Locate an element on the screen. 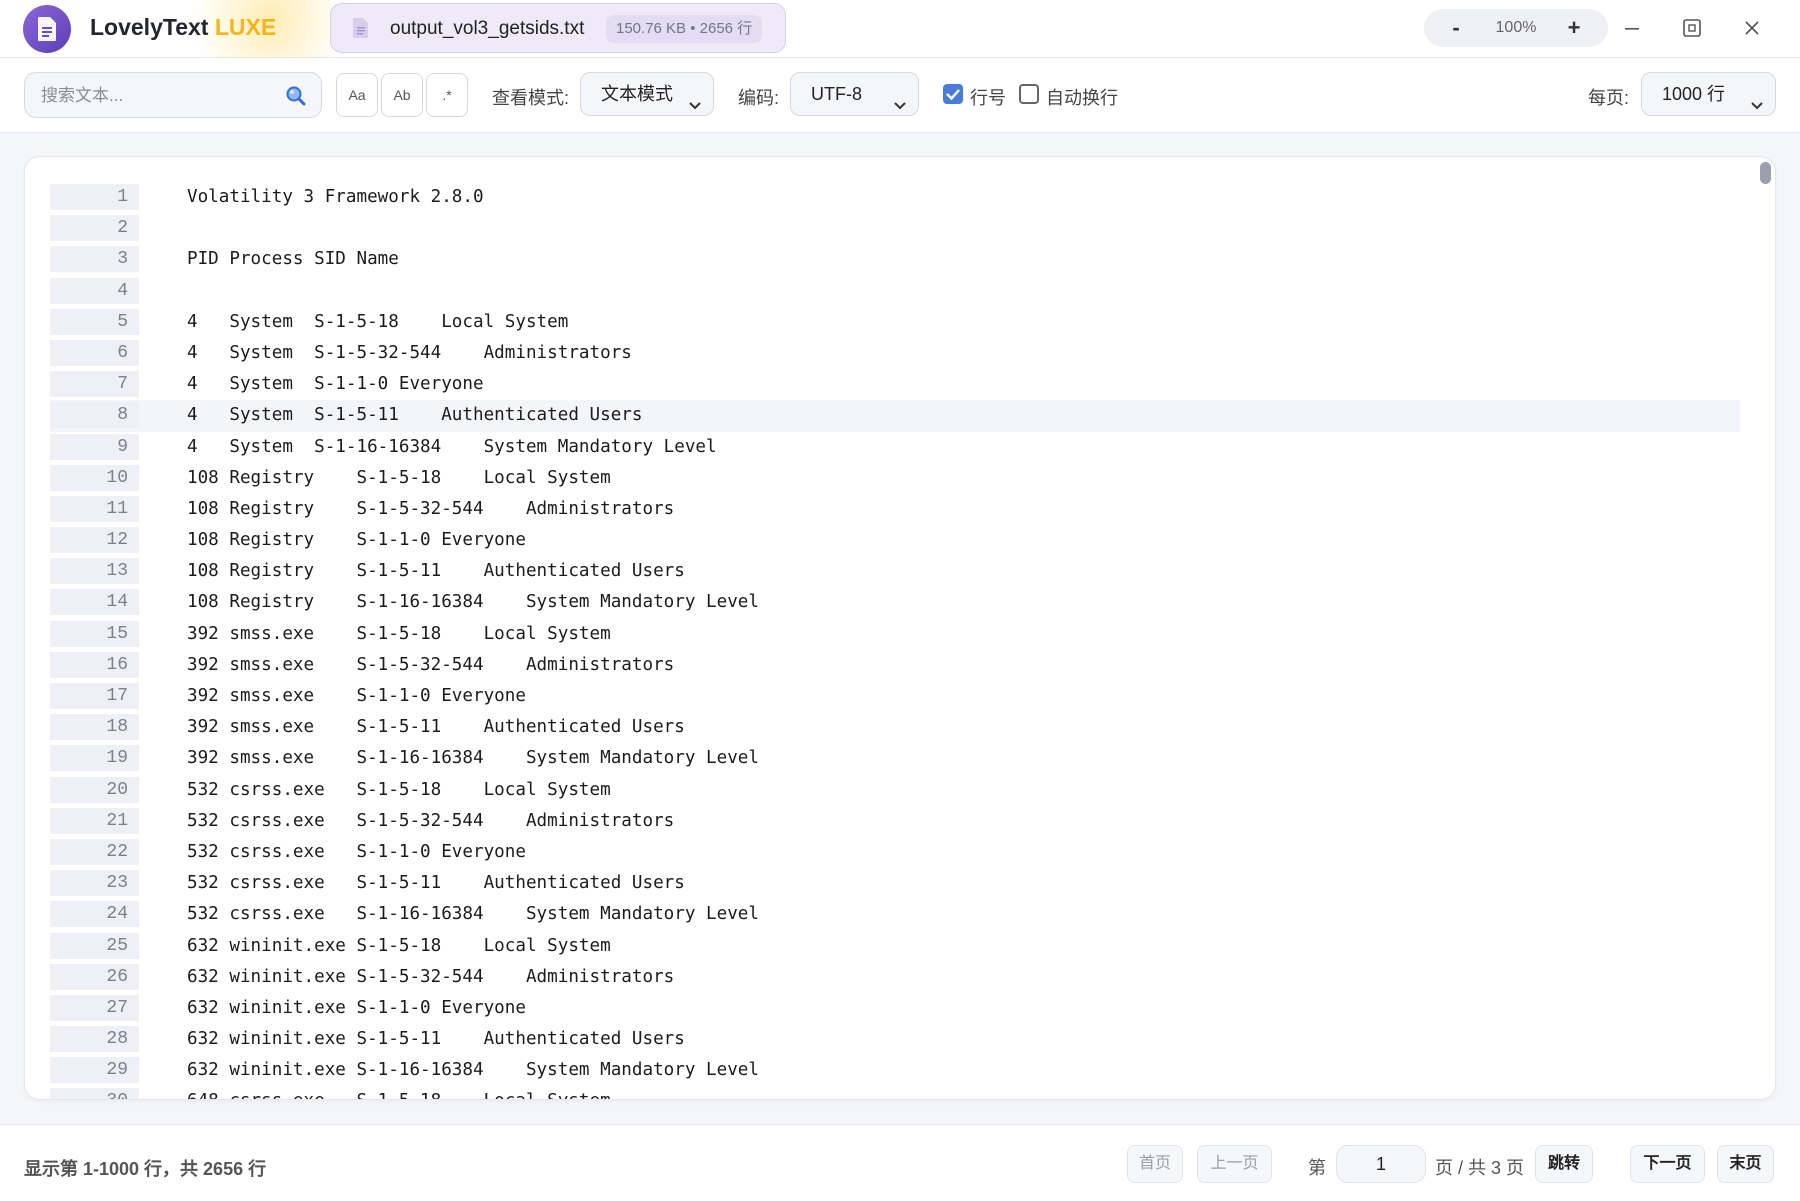  text-line: 15 392 smss.exe S-1-5-18 Local System is located at coordinates (910, 634).